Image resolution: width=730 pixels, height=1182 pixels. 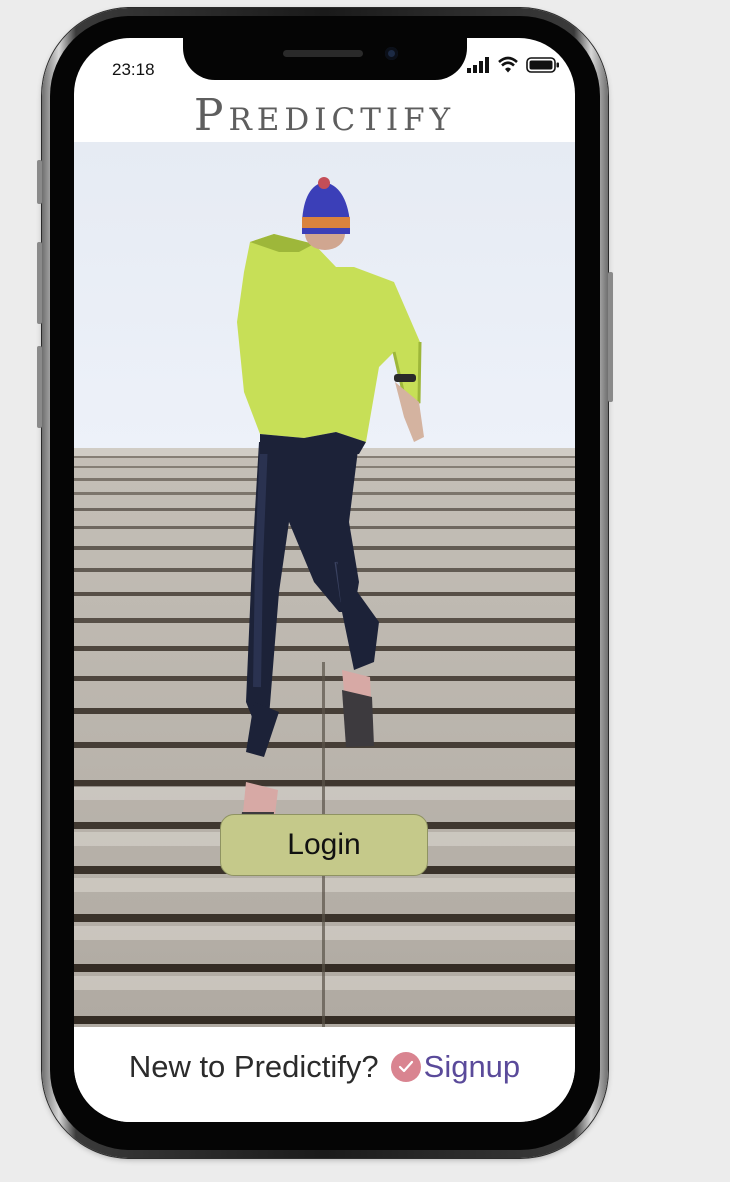 What do you see at coordinates (133, 69) in the screenshot?
I see `status-time: 23:18` at bounding box center [133, 69].